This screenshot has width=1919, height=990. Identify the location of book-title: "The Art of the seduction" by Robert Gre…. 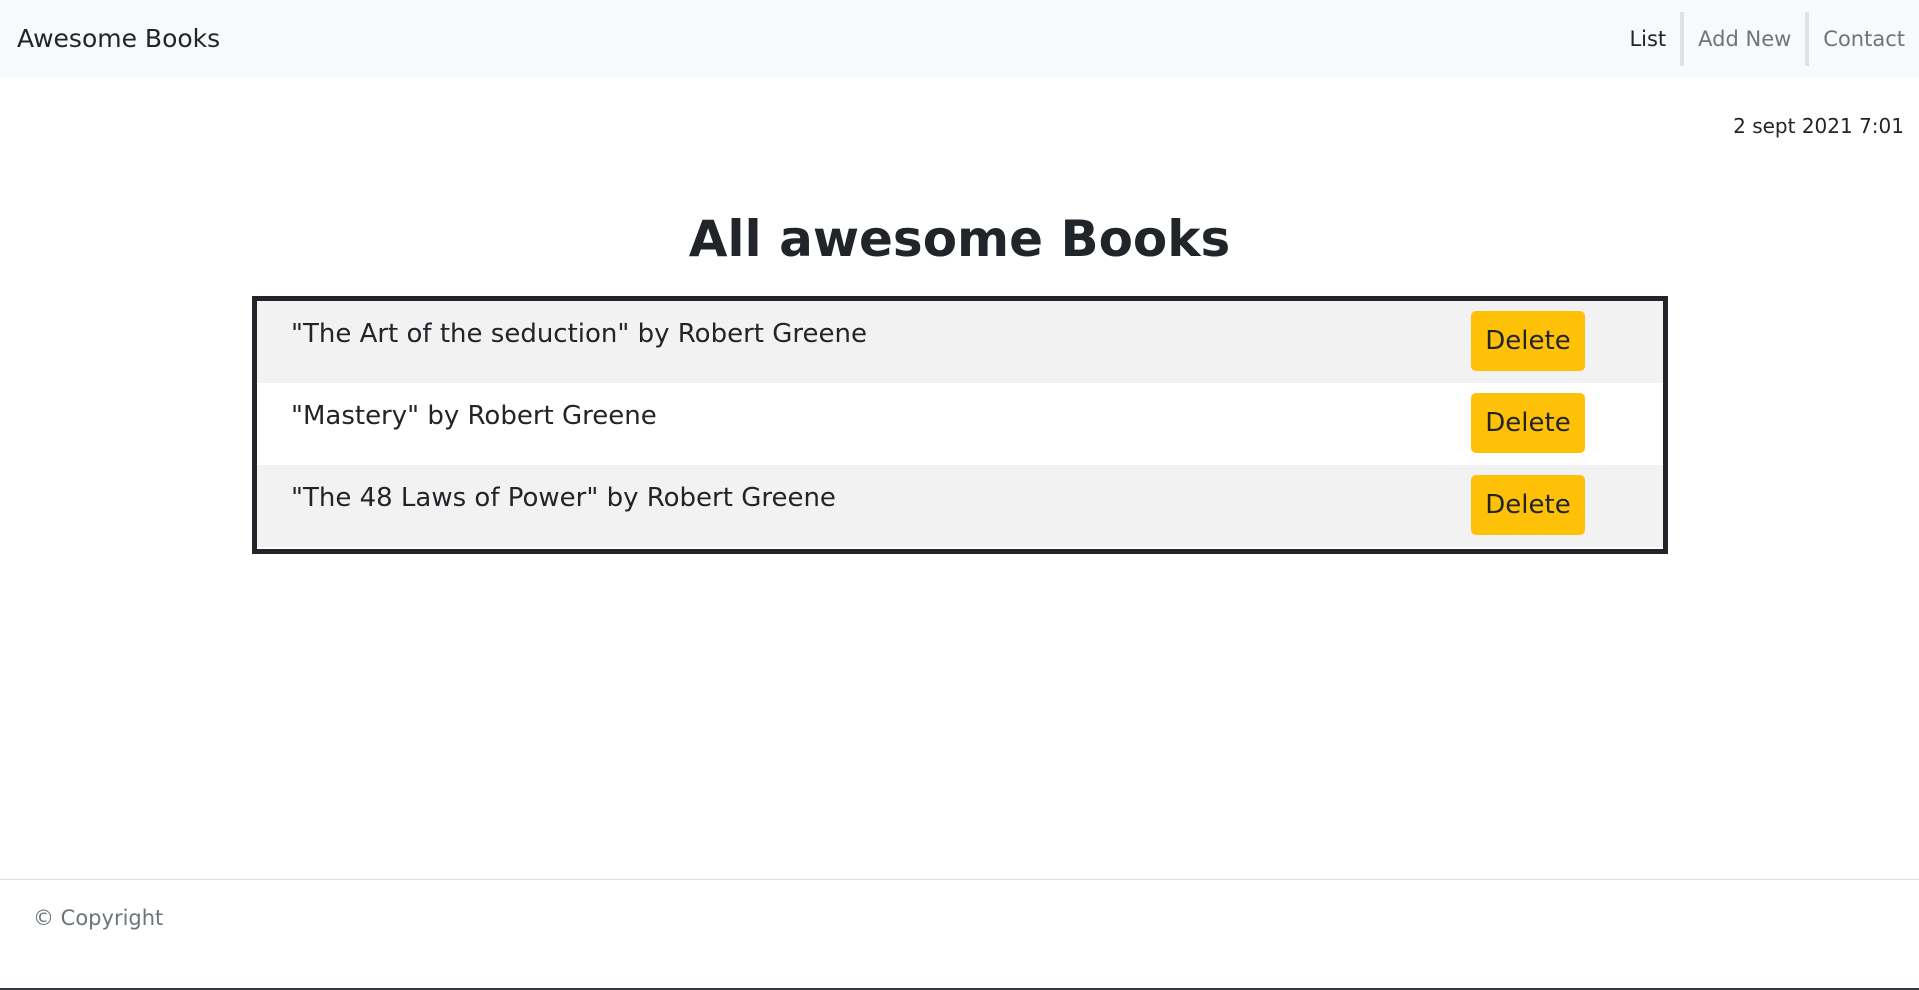
(579, 334).